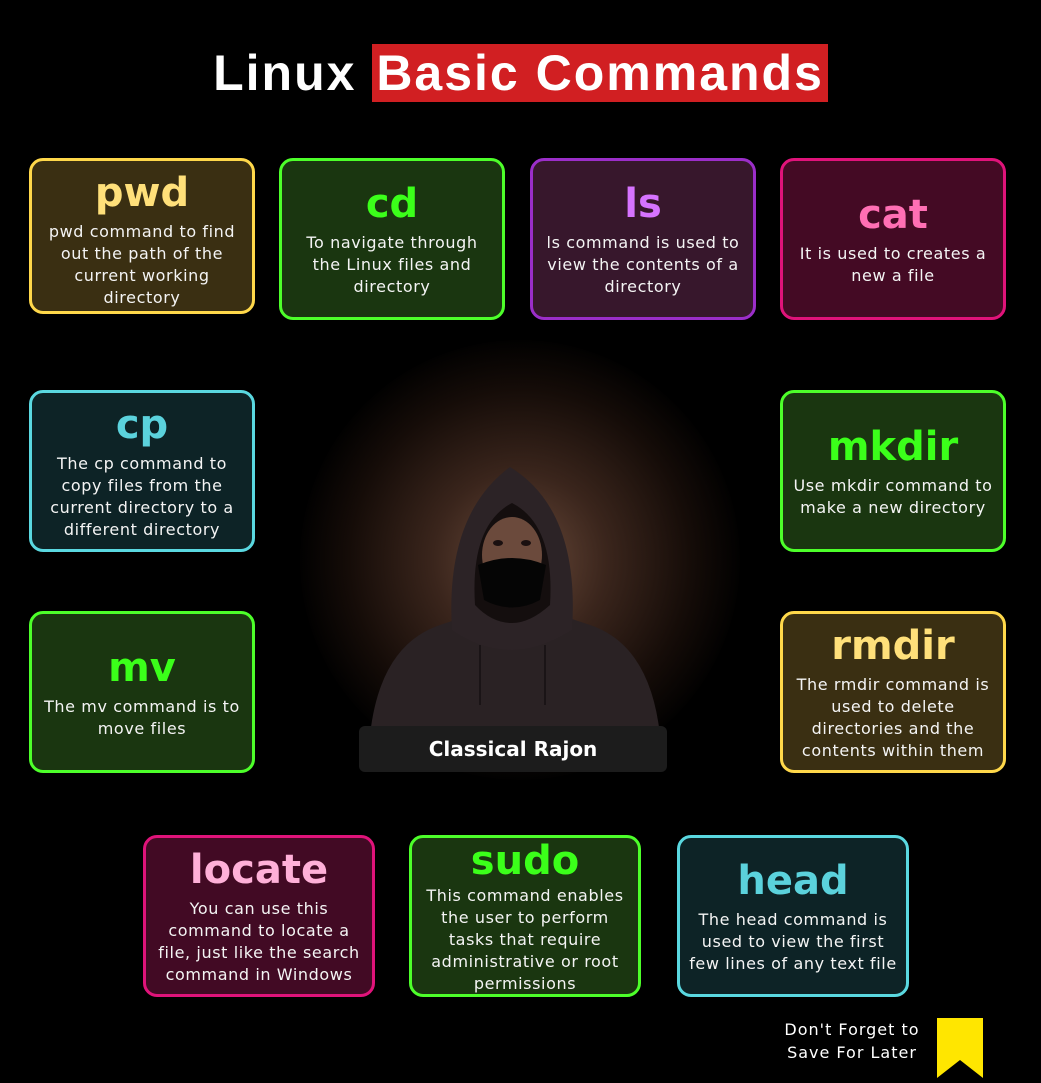 The image size is (1041, 1083). I want to click on command-name: cp, so click(142, 425).